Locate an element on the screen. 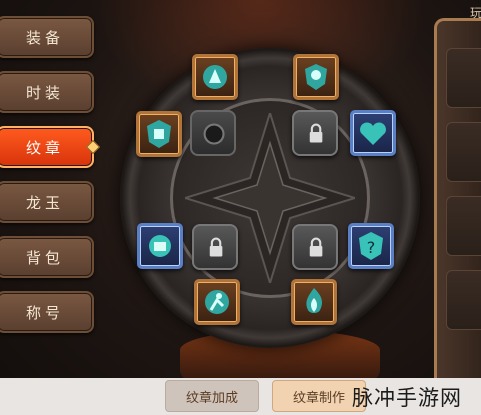 This screenshot has height=415, width=481. tab-title: 称号 is located at coordinates (47, 312).